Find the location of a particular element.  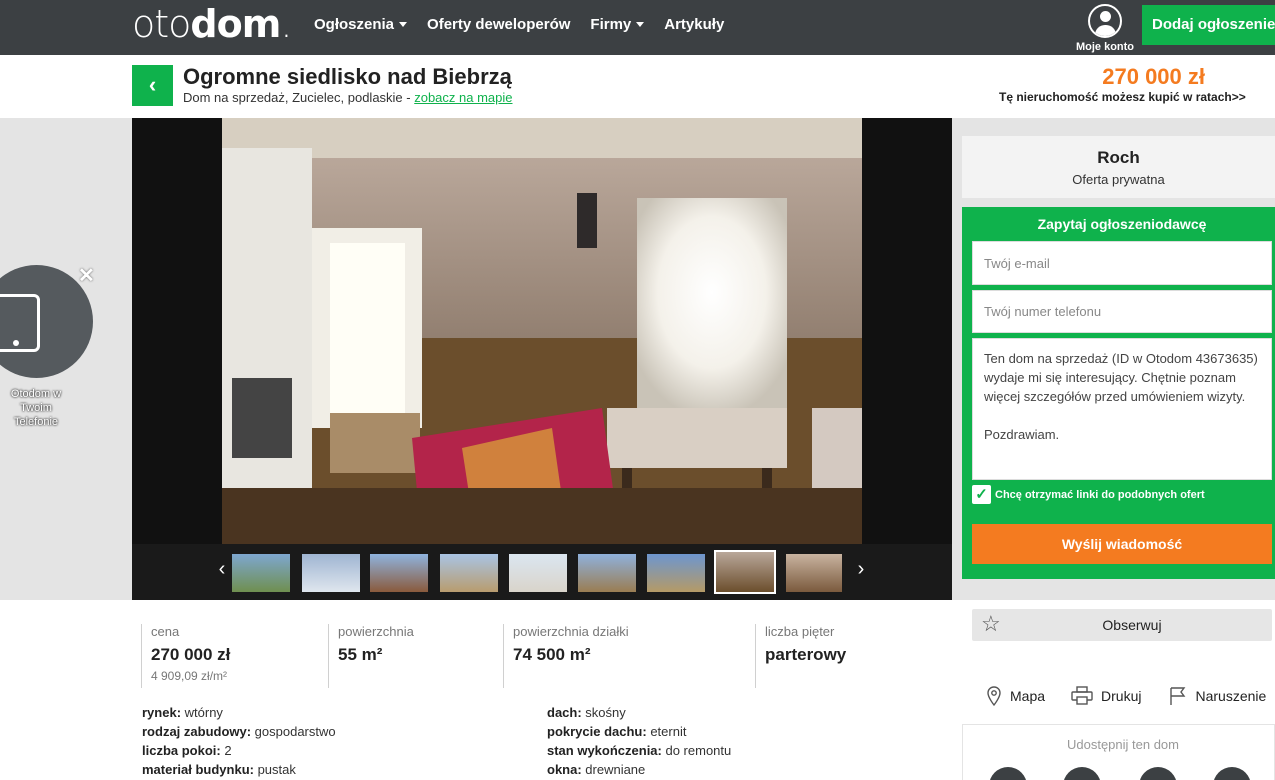

detail-row: rynek: wtórny is located at coordinates (182, 712).